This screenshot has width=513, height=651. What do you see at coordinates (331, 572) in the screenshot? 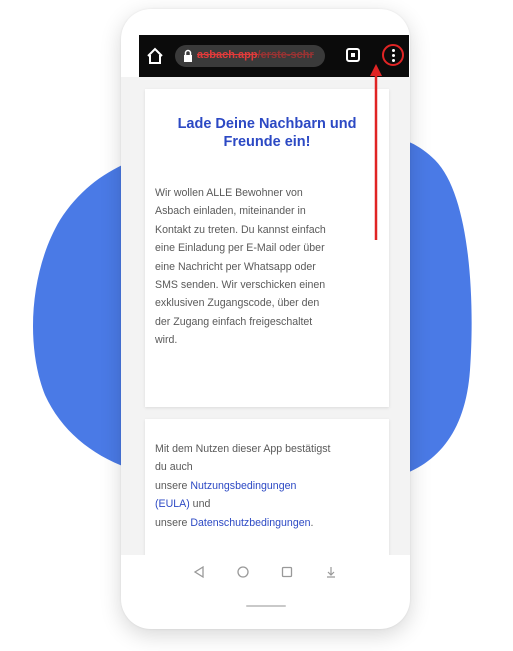
I see `download-icon` at bounding box center [331, 572].